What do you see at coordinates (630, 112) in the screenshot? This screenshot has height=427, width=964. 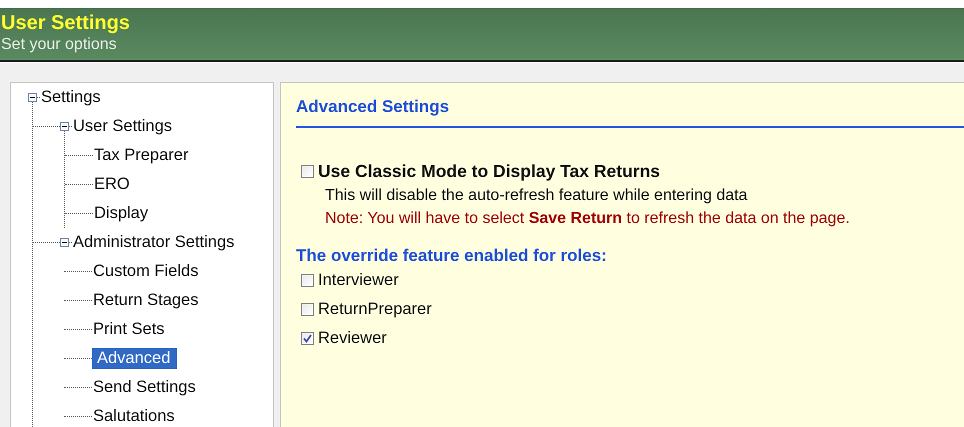 I see `section-heading: Advanced Settings` at bounding box center [630, 112].